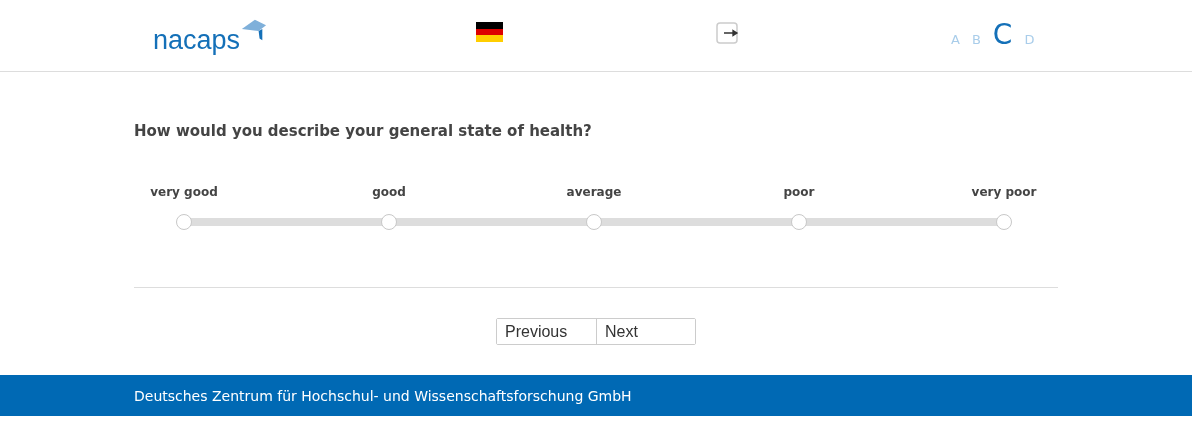 The height and width of the screenshot is (429, 1192). I want to click on option-label: very poor, so click(1004, 192).